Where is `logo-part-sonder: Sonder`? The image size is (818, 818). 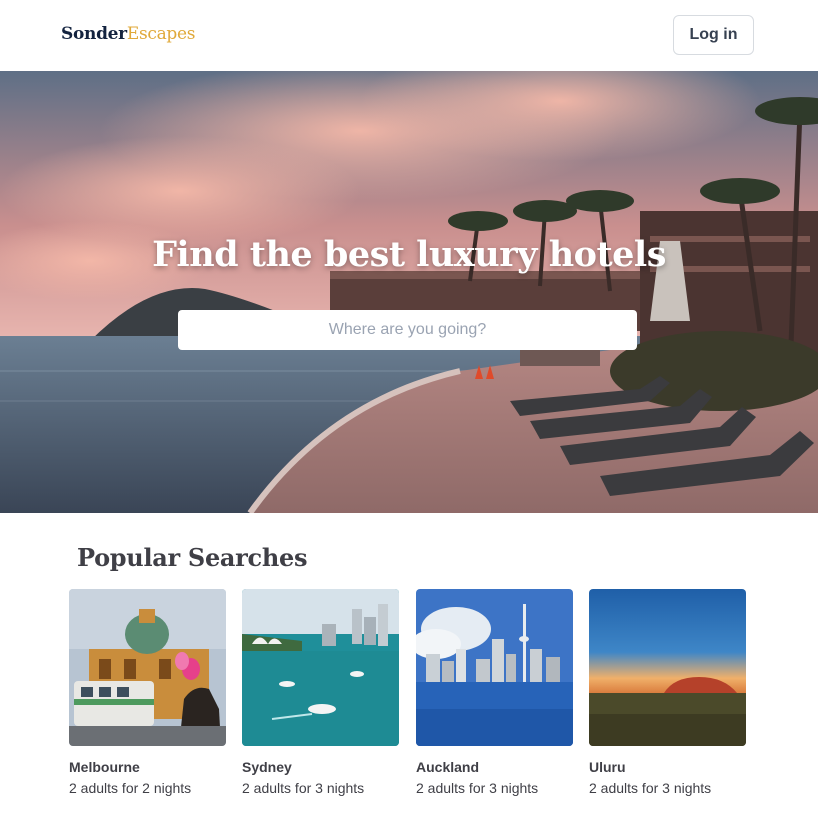 logo-part-sonder: Sonder is located at coordinates (94, 34).